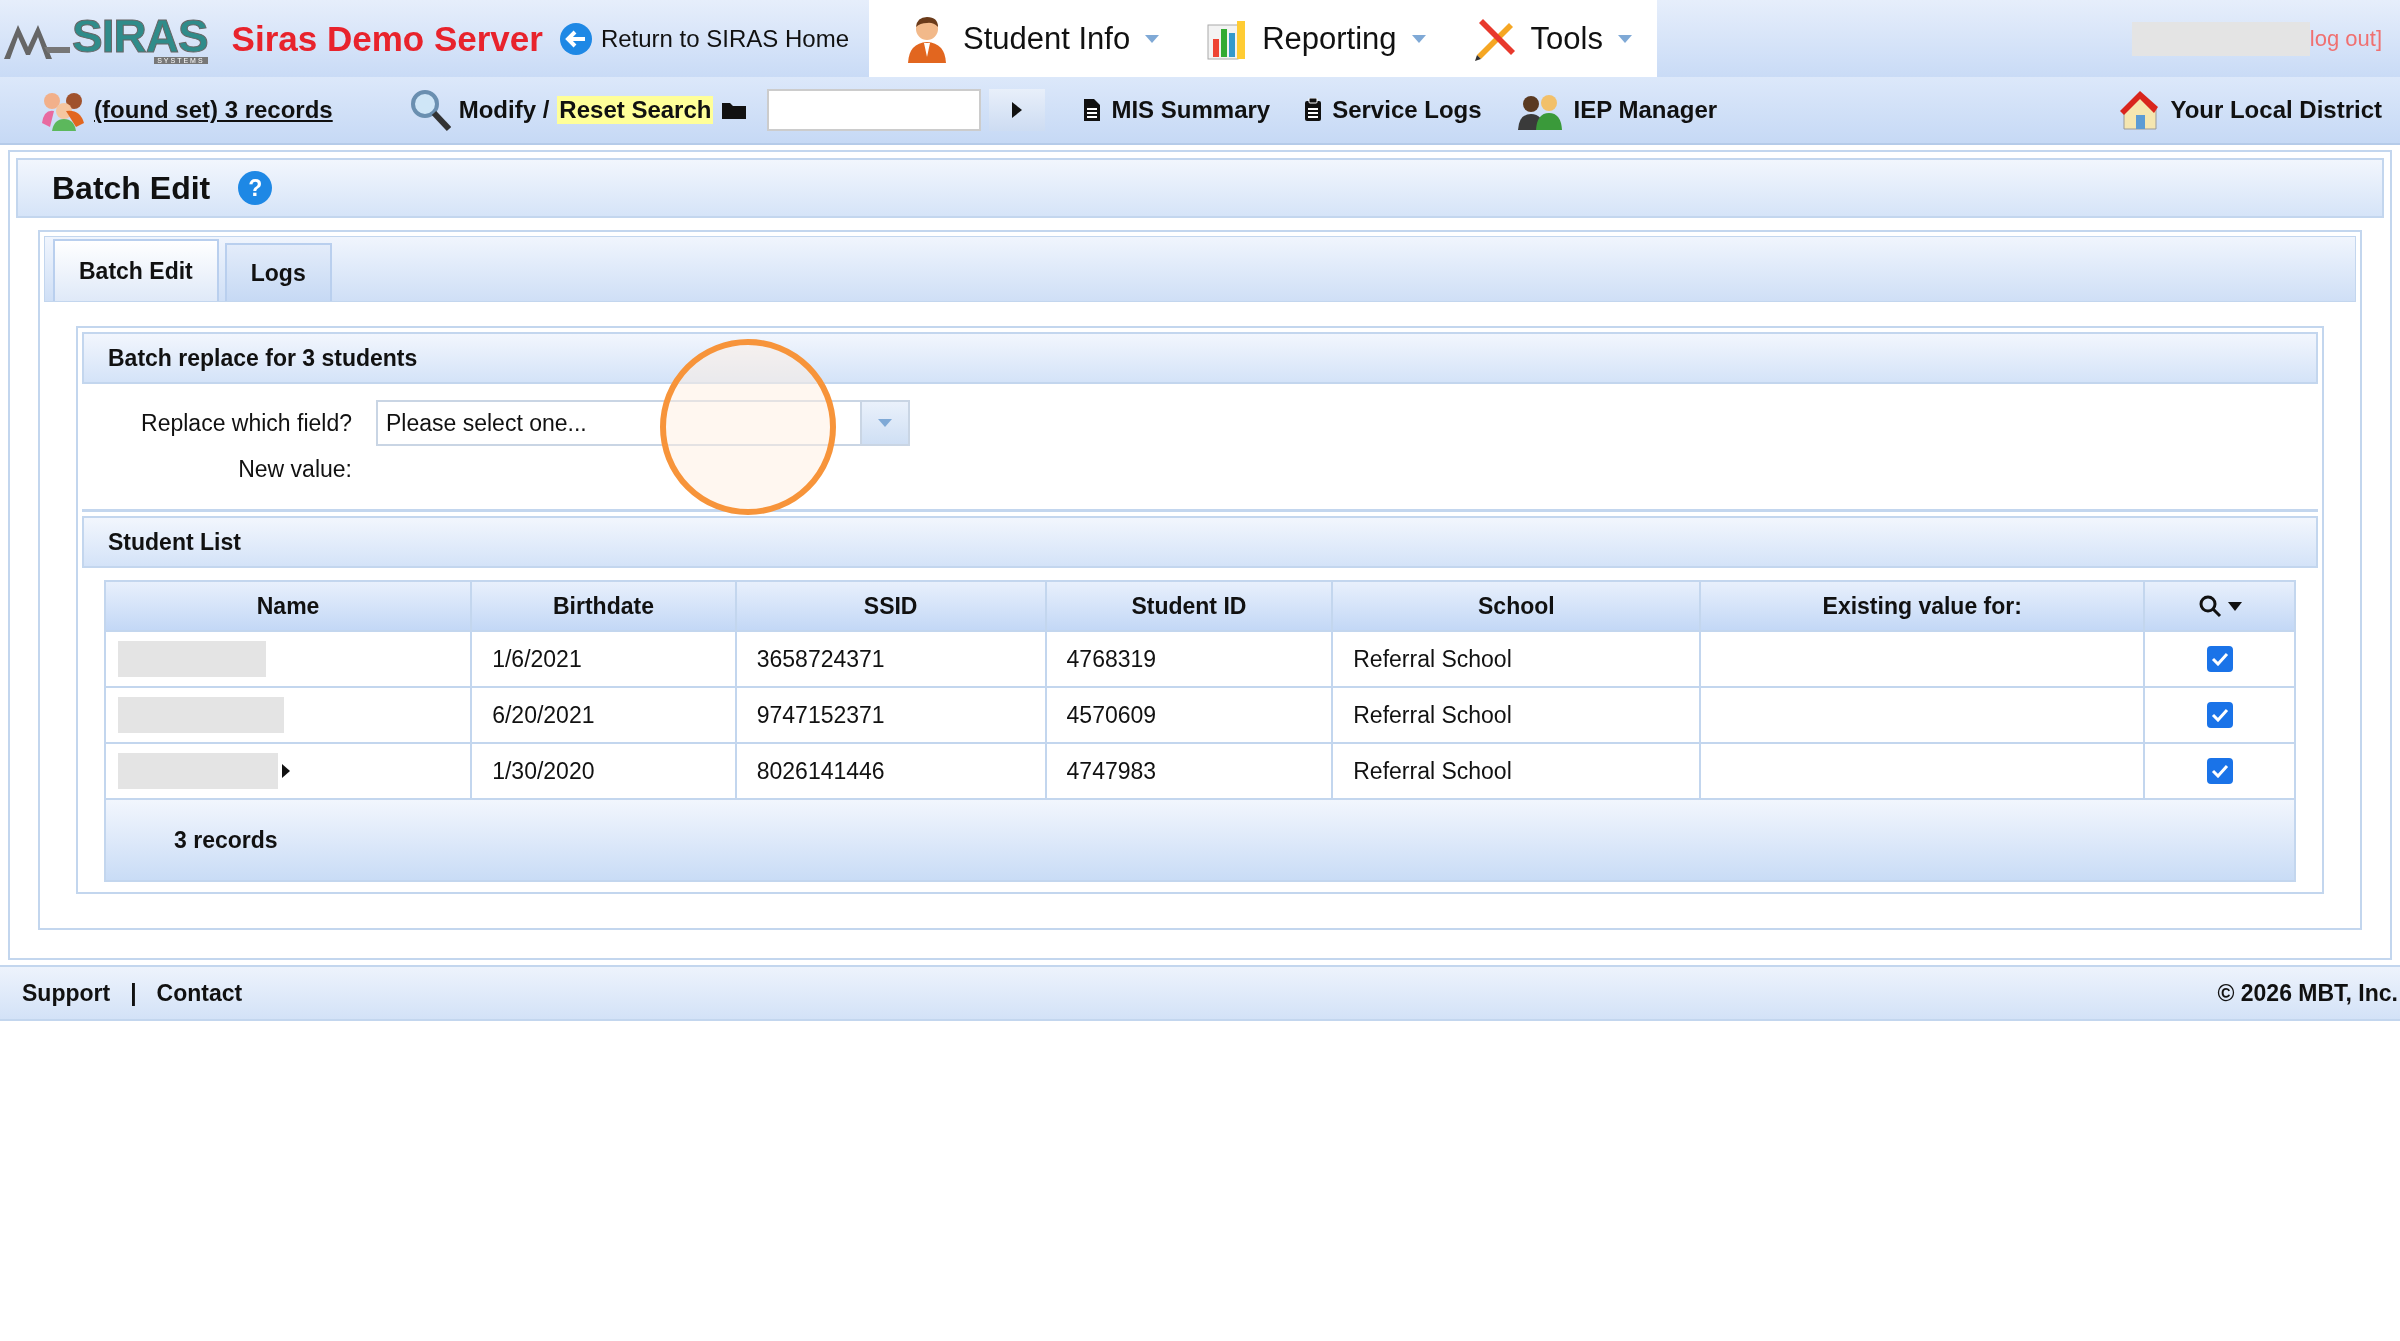 This screenshot has width=2400, height=1341. What do you see at coordinates (246, 423) in the screenshot?
I see `field-label: Replace which field?` at bounding box center [246, 423].